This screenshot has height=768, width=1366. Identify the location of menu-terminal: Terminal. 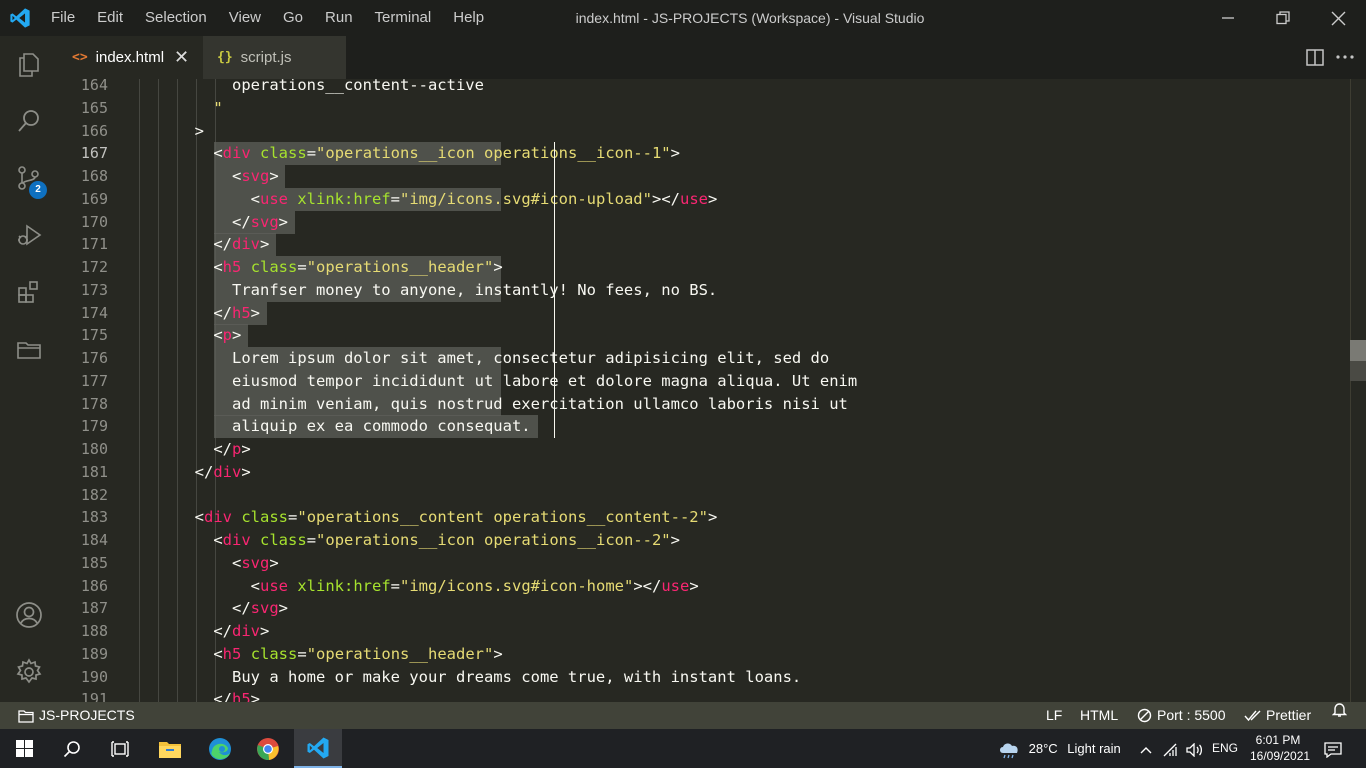
(403, 18).